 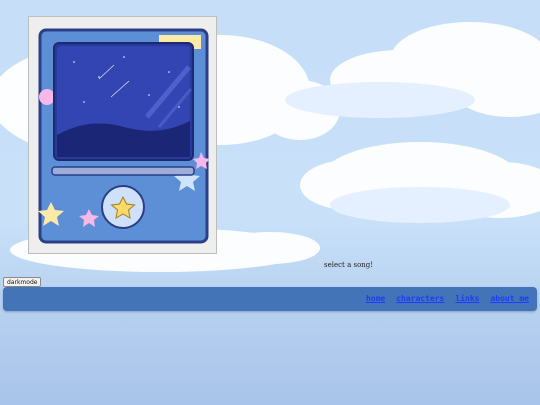 What do you see at coordinates (509, 298) in the screenshot?
I see `nav-link-about-me: about me` at bounding box center [509, 298].